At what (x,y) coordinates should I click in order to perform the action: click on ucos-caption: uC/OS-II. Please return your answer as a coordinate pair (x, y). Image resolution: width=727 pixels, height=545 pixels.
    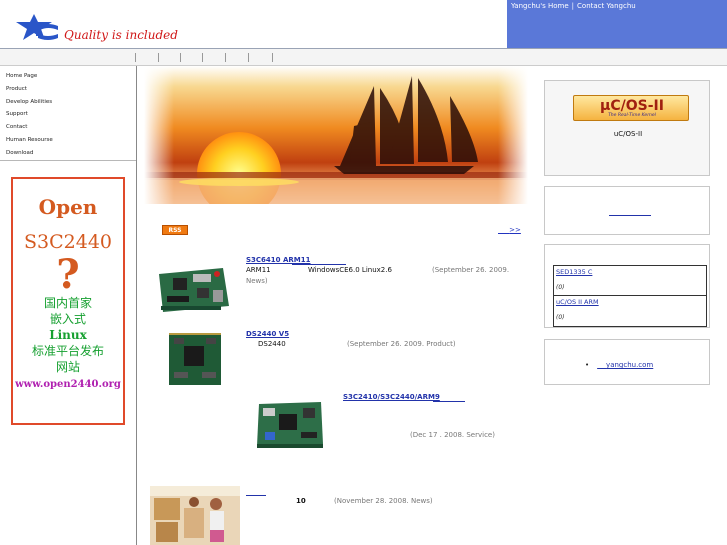
    Looking at the image, I should click on (628, 134).